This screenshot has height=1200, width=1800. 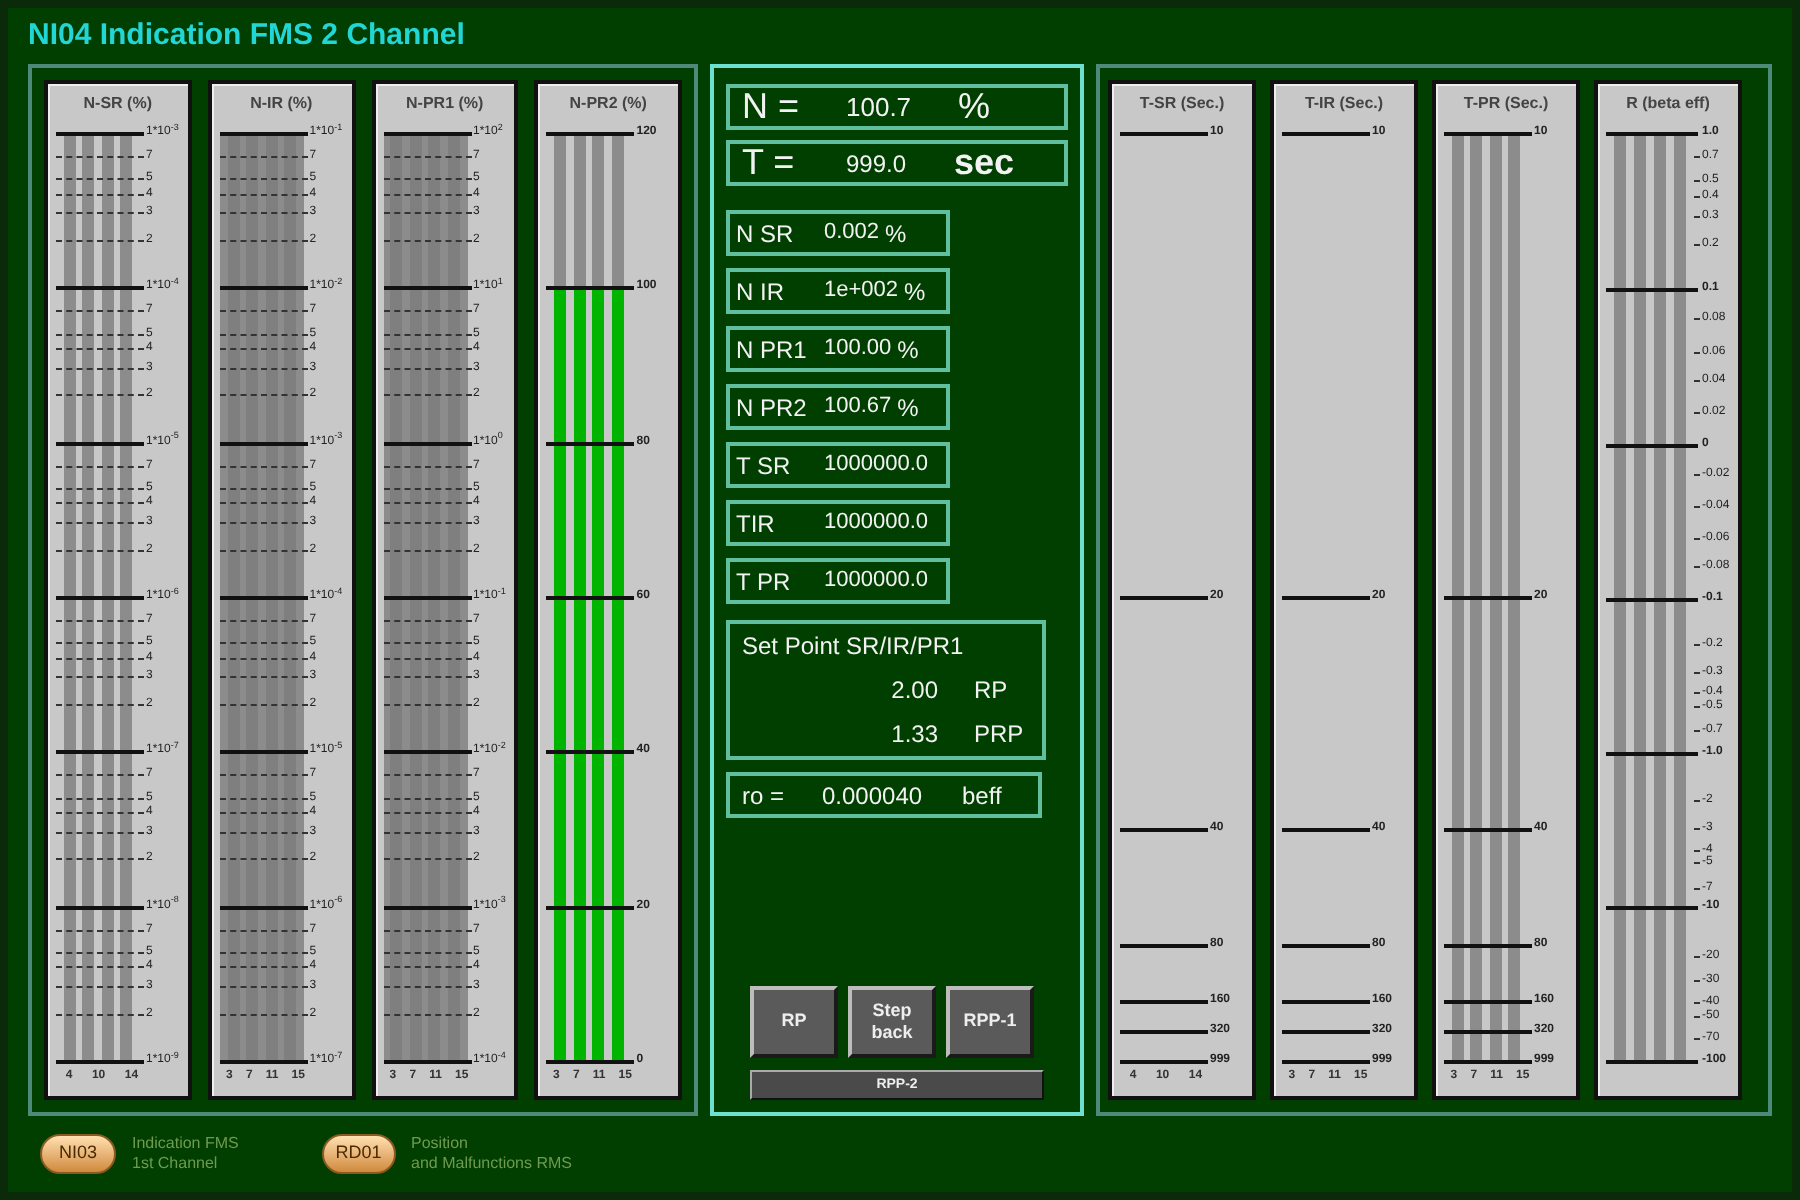 What do you see at coordinates (764, 582) in the screenshot?
I see `readout-label: T PR` at bounding box center [764, 582].